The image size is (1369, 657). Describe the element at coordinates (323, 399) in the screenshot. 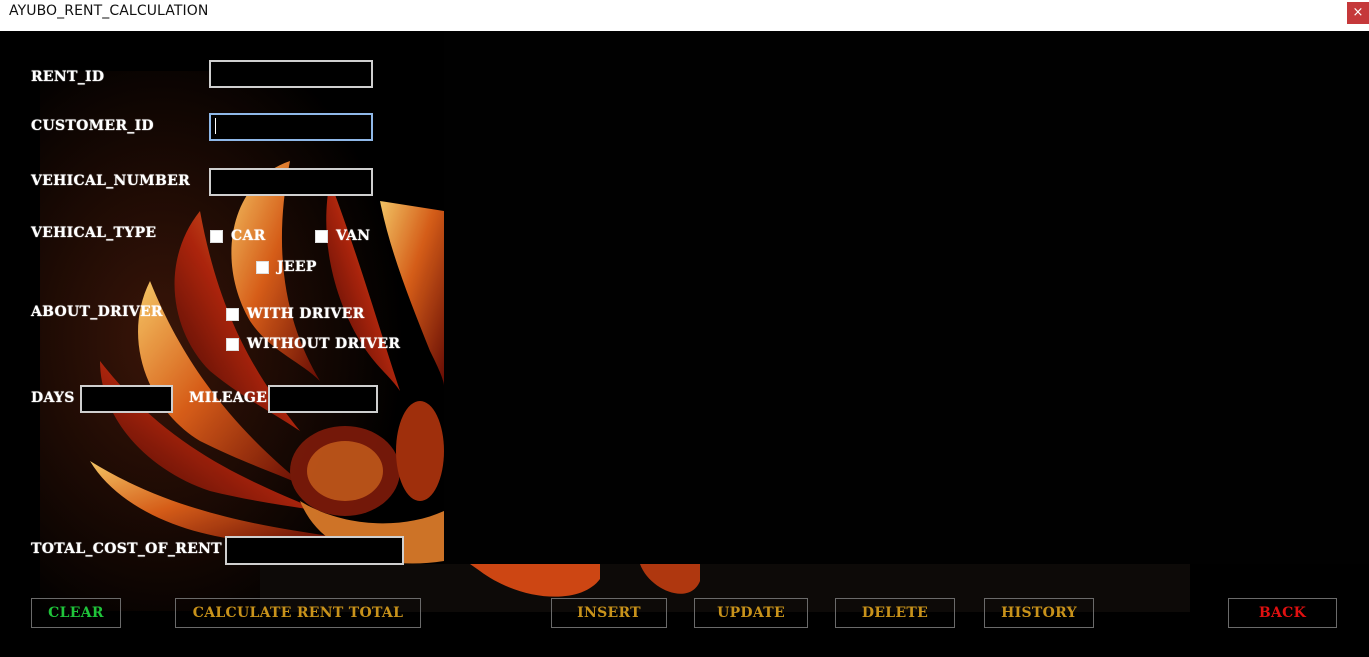

I see `mileage-input` at that location.